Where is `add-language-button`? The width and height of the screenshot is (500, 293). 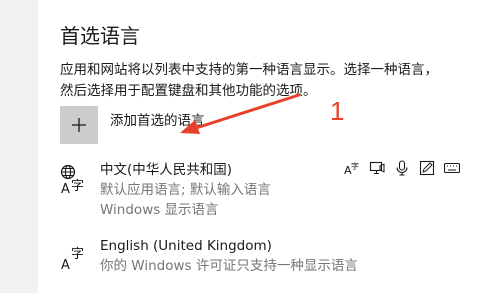 add-language-button is located at coordinates (79, 125).